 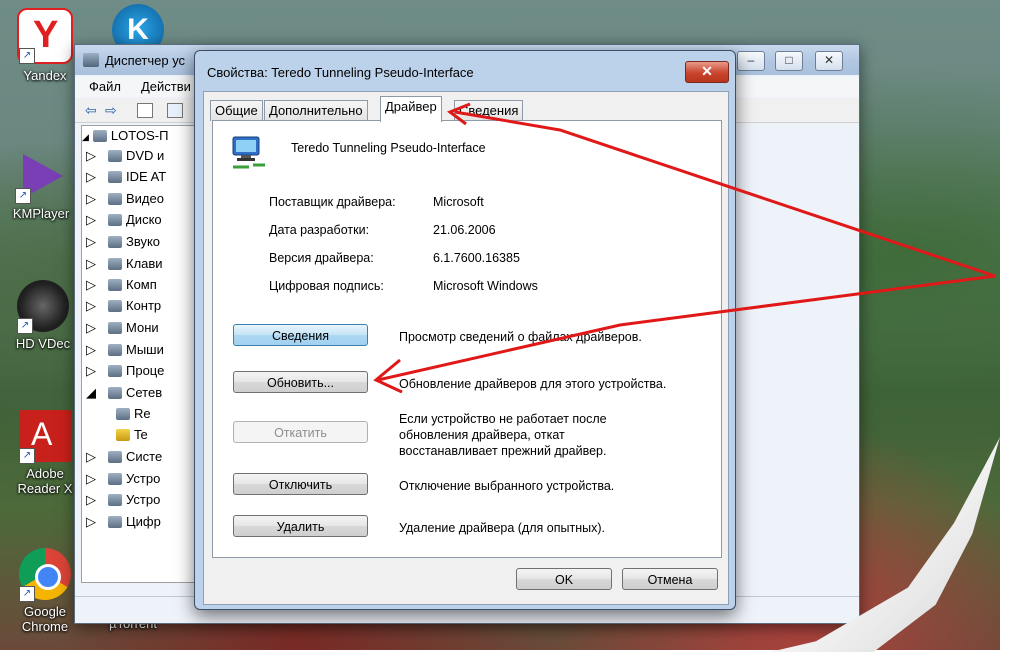 I want to click on tree-item-ide: ▷ IDE AT, so click(x=126, y=177).